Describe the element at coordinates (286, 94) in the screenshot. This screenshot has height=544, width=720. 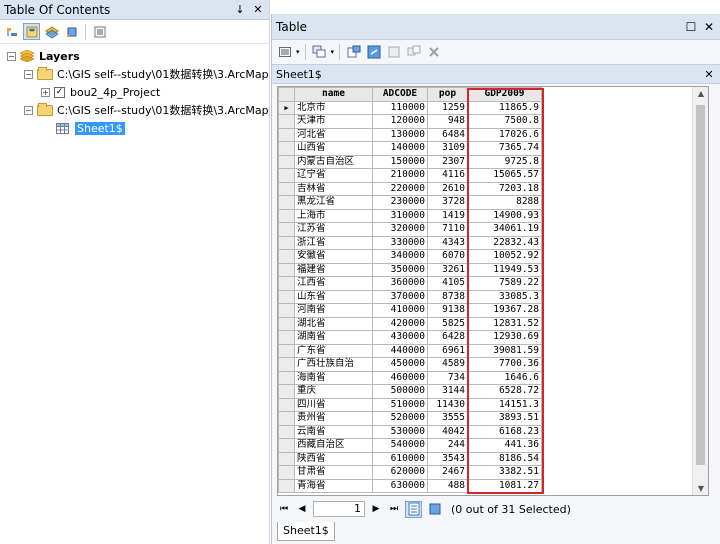
I see `row-selector-header` at that location.